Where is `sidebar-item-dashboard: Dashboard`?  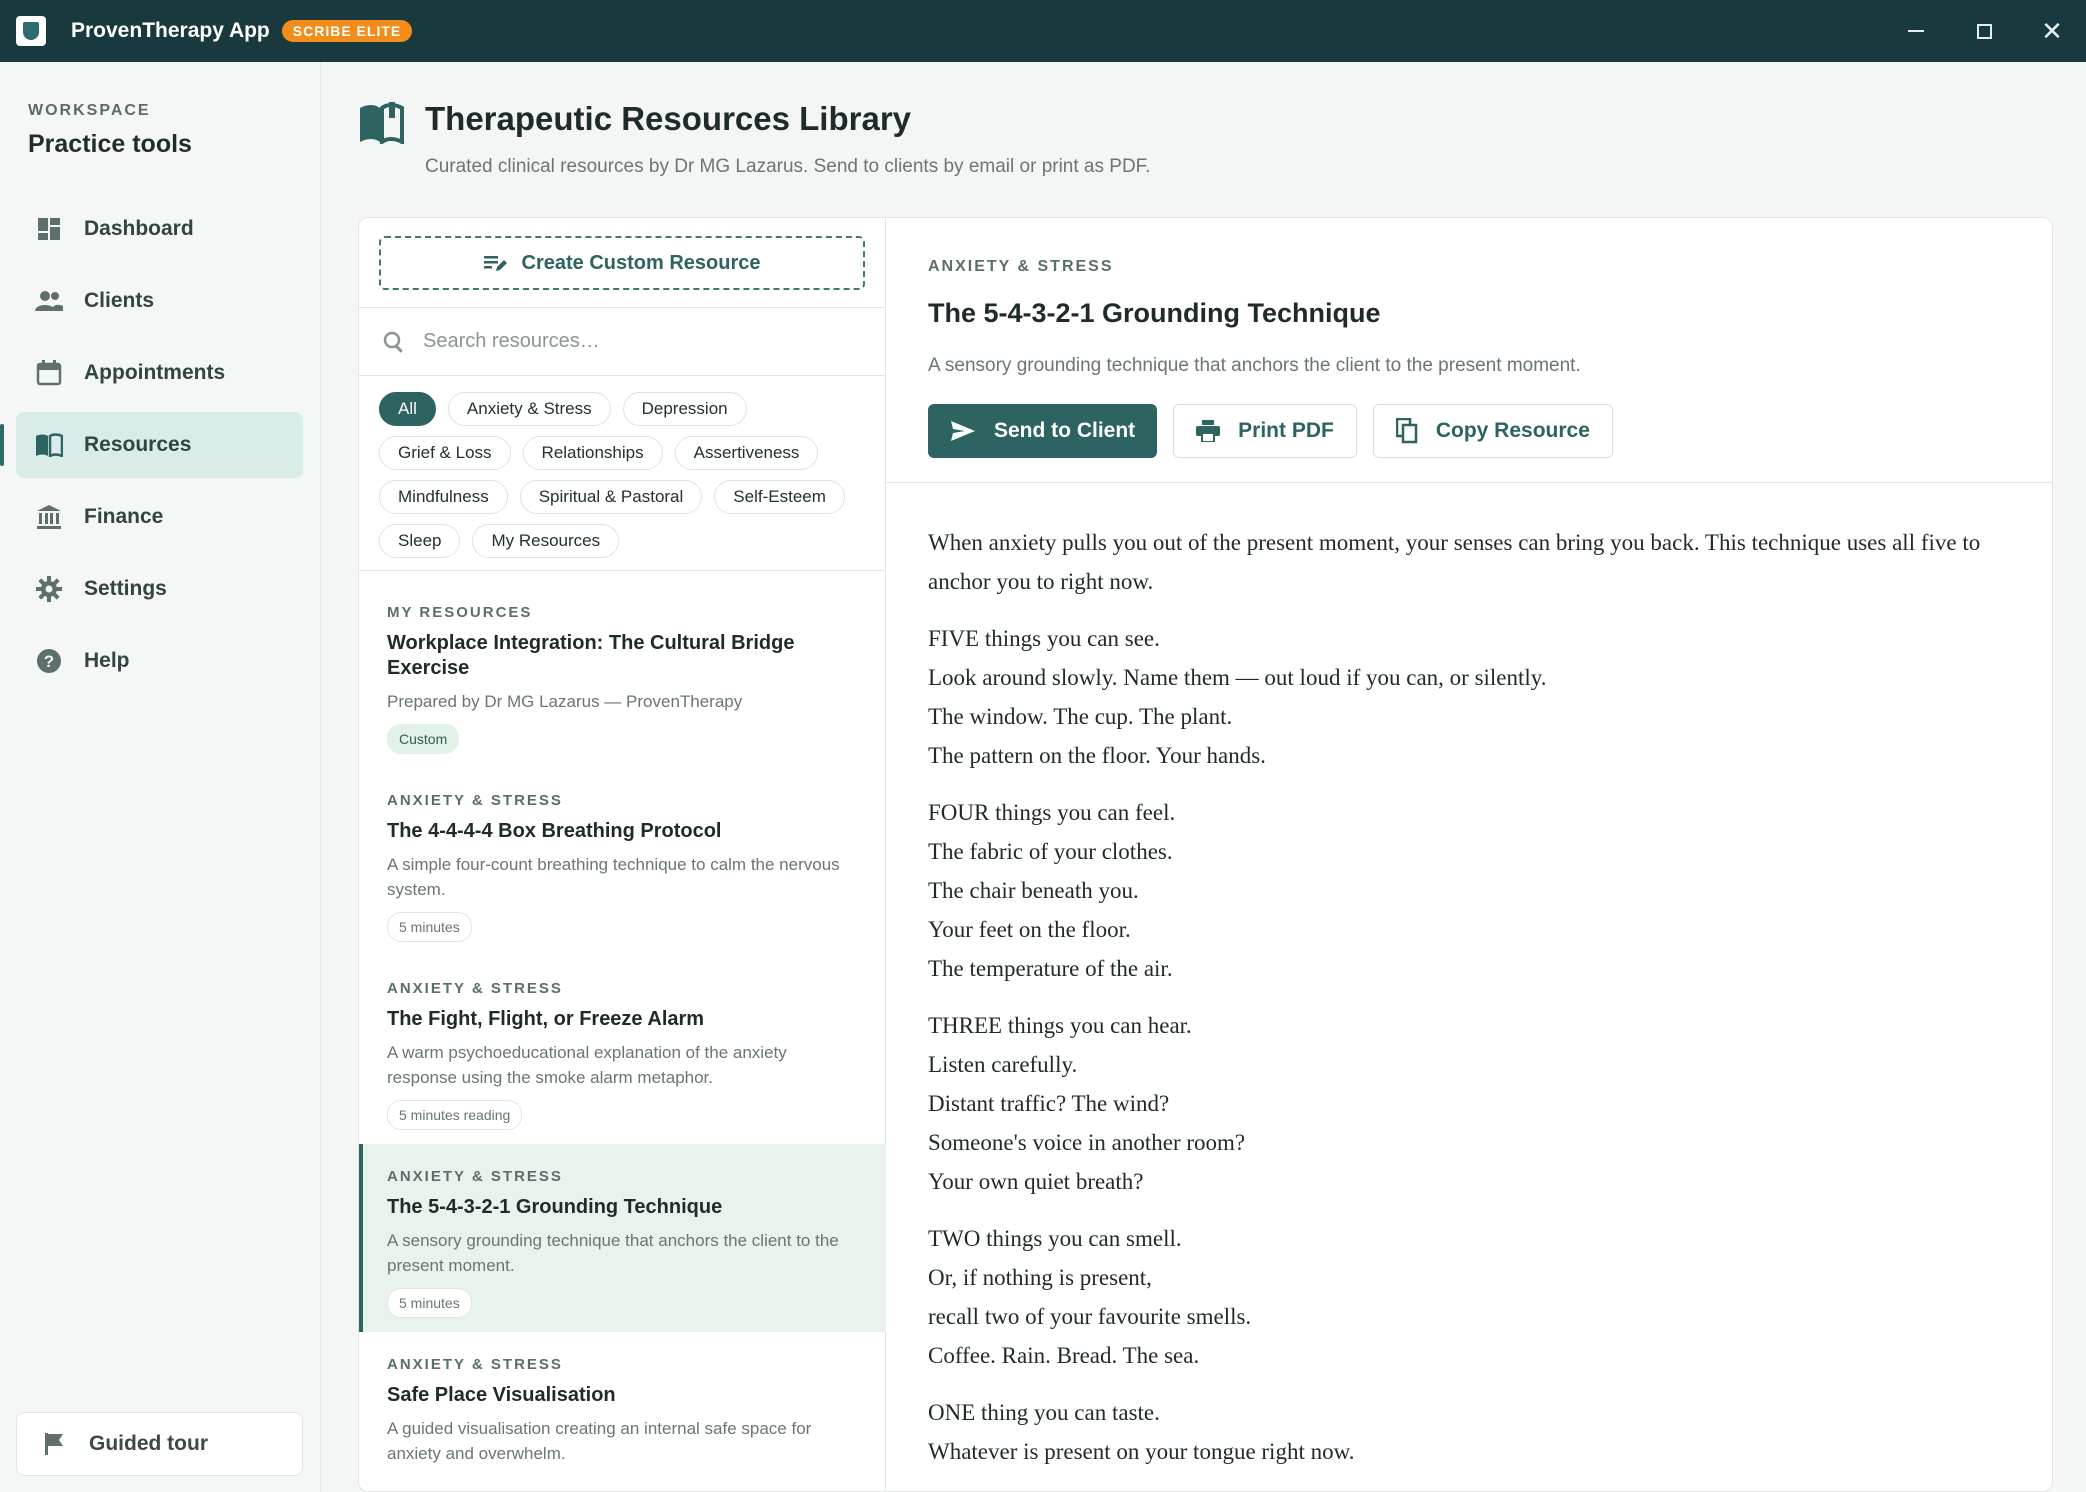 sidebar-item-dashboard: Dashboard is located at coordinates (159, 229).